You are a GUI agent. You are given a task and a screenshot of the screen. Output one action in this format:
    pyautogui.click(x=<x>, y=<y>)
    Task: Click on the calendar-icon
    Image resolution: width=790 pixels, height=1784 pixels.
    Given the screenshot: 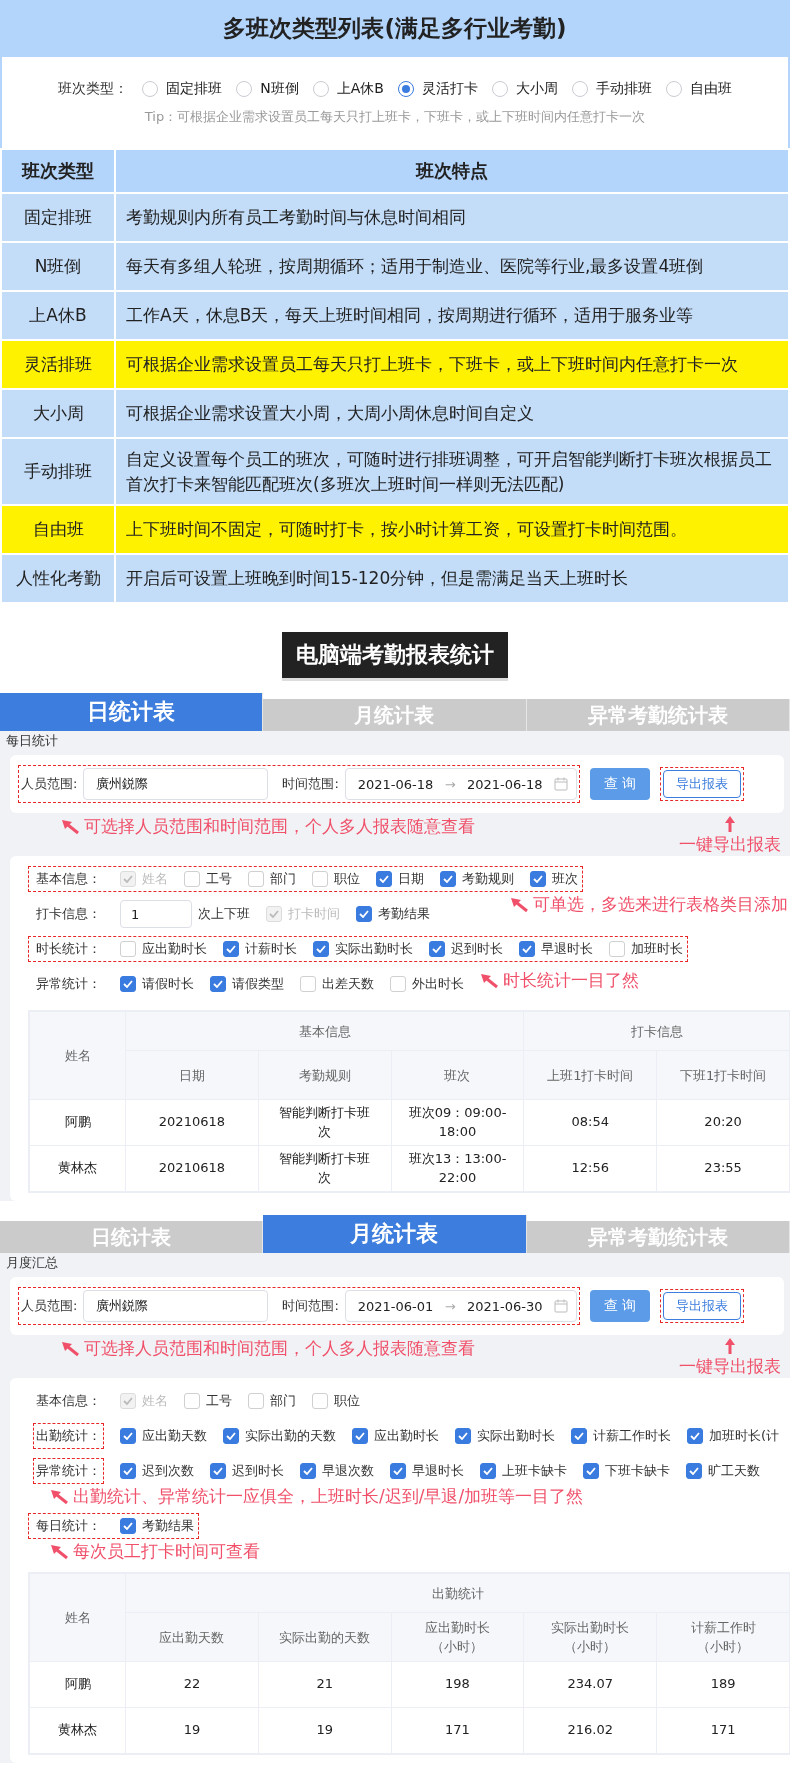 What is the action you would take?
    pyautogui.click(x=560, y=784)
    